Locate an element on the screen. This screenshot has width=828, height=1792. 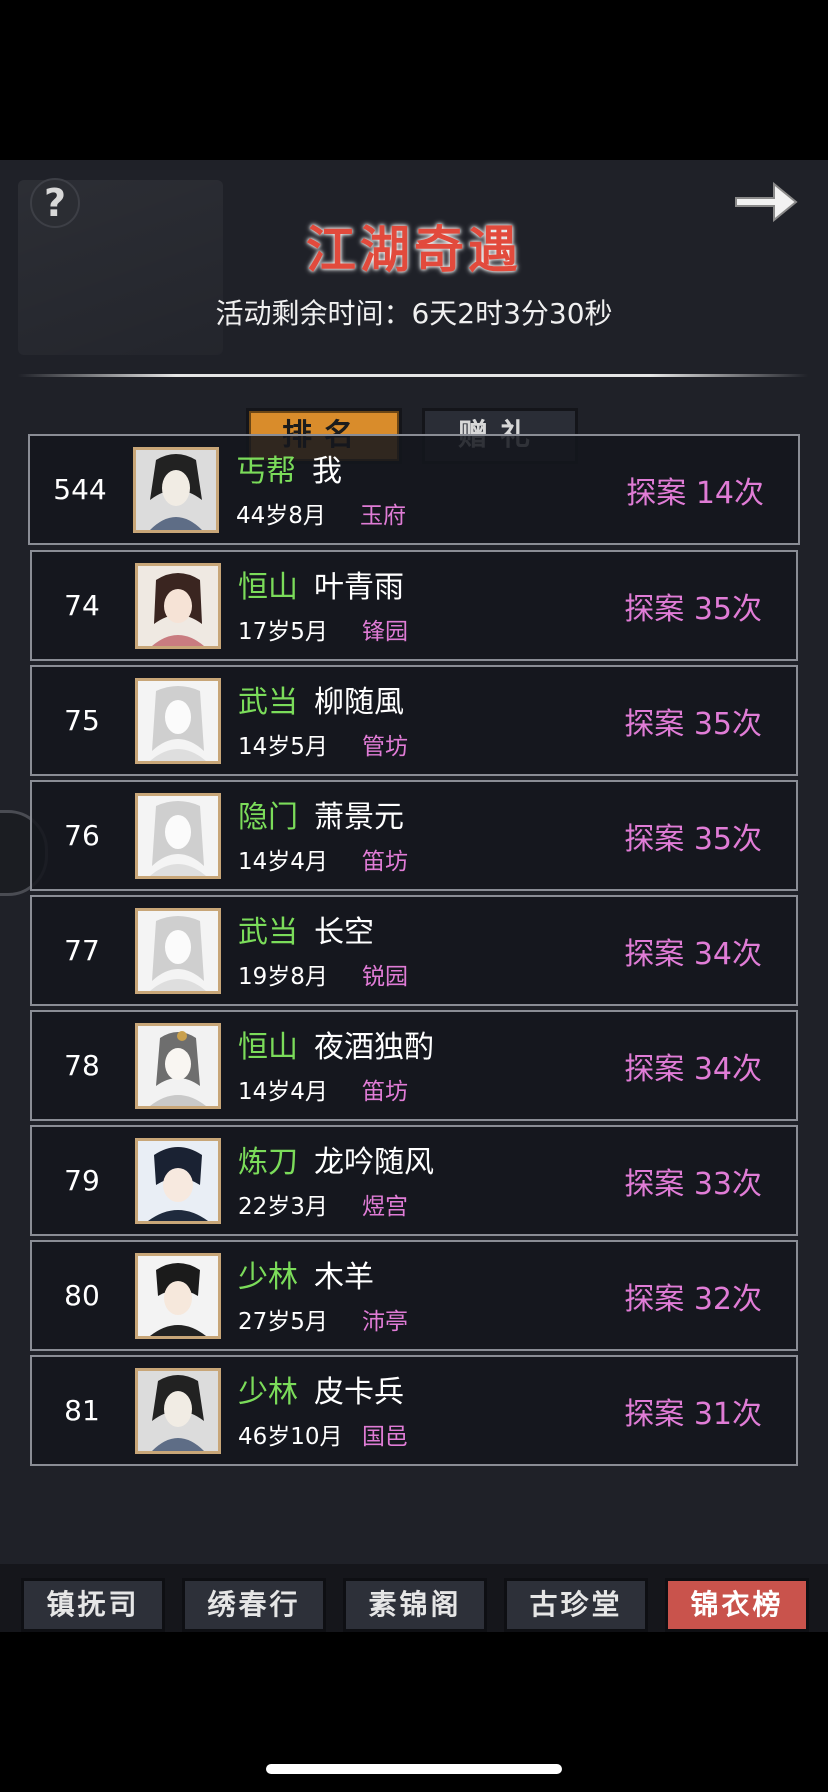
player-name: 皮卡兵 is located at coordinates (359, 1392).